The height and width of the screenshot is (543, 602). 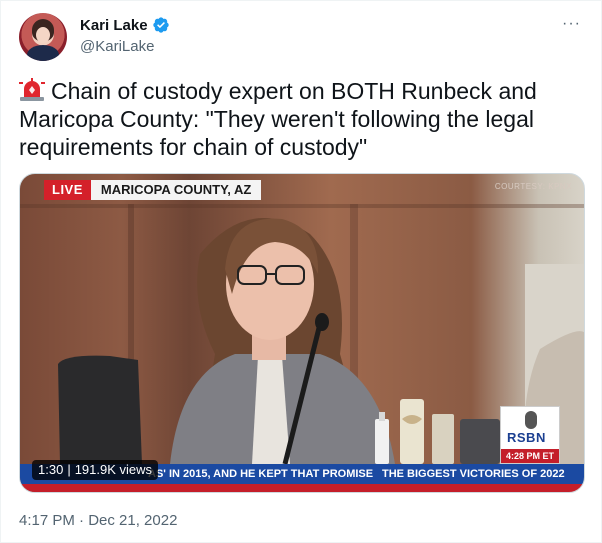 What do you see at coordinates (531, 420) in the screenshot?
I see `microphone-icon` at bounding box center [531, 420].